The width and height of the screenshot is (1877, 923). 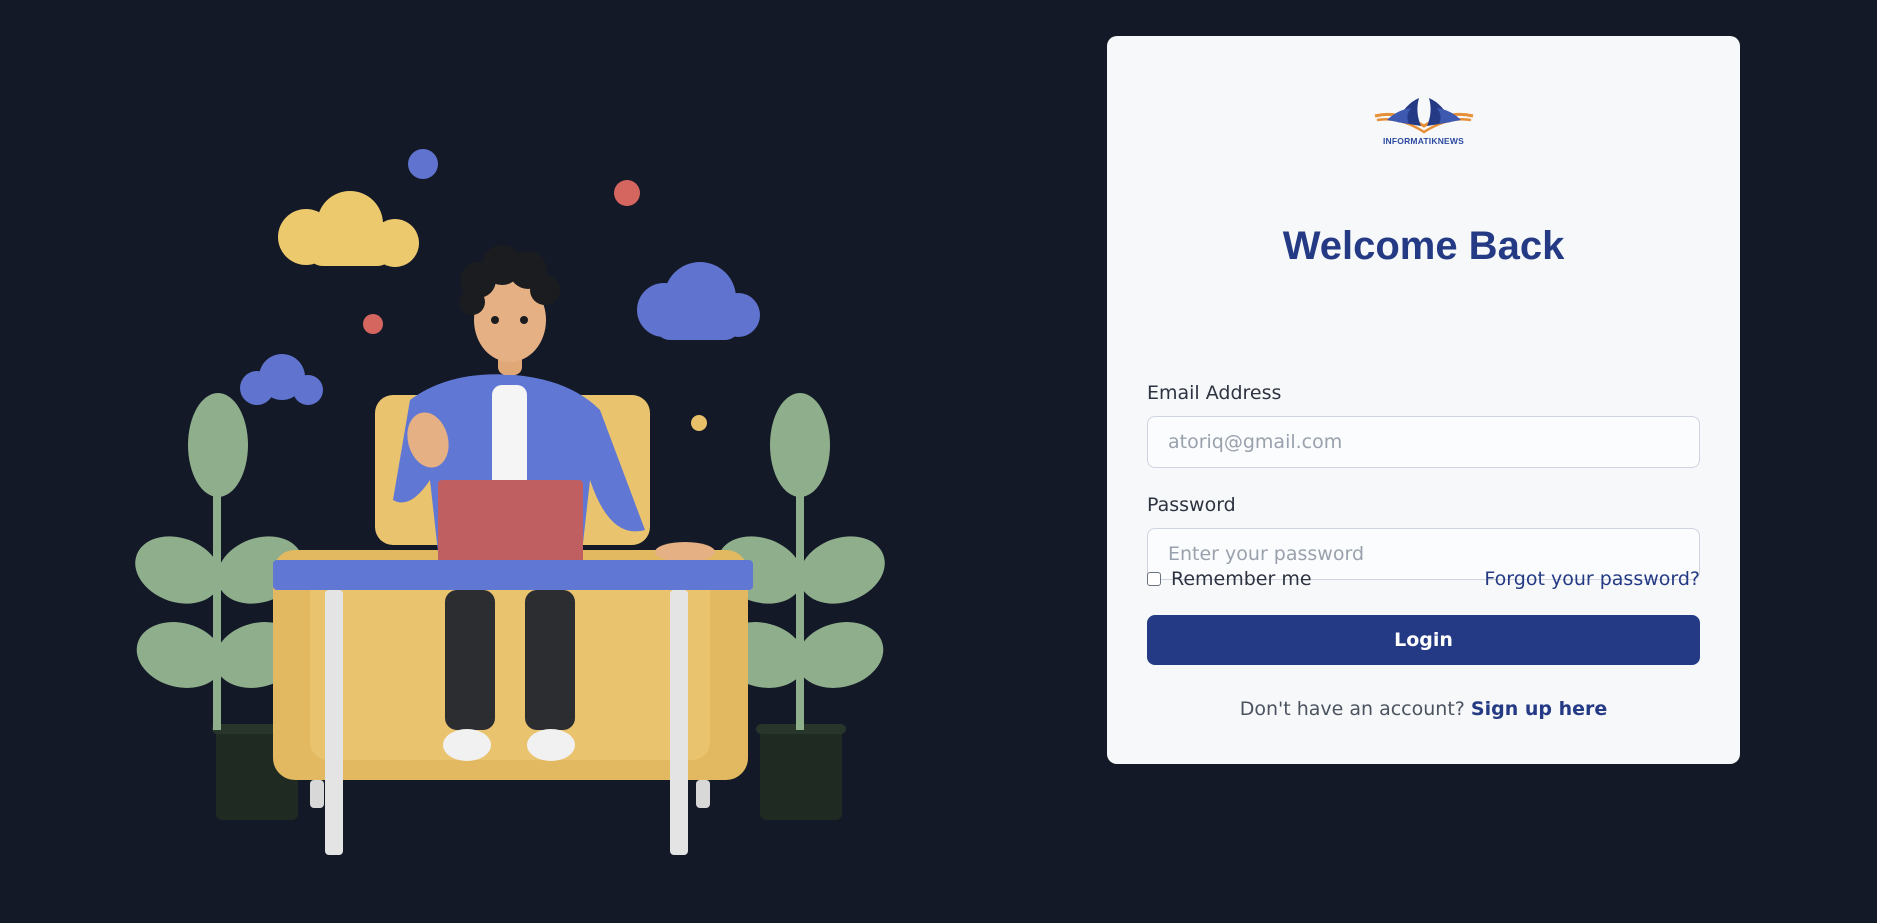 I want to click on password-label: Password, so click(x=1191, y=505).